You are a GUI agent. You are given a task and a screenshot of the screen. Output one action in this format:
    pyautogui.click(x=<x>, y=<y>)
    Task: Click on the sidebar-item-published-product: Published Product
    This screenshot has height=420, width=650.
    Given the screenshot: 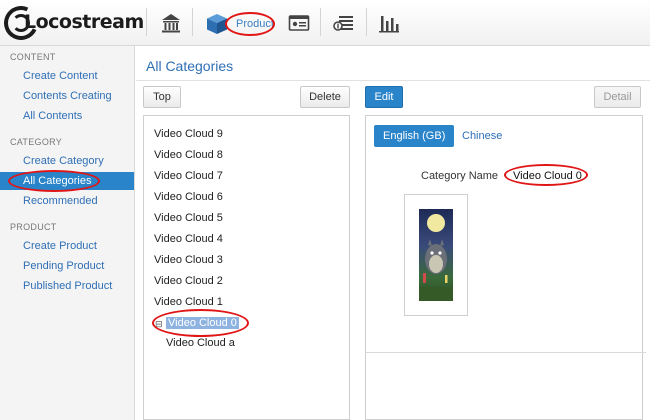 What is the action you would take?
    pyautogui.click(x=67, y=286)
    